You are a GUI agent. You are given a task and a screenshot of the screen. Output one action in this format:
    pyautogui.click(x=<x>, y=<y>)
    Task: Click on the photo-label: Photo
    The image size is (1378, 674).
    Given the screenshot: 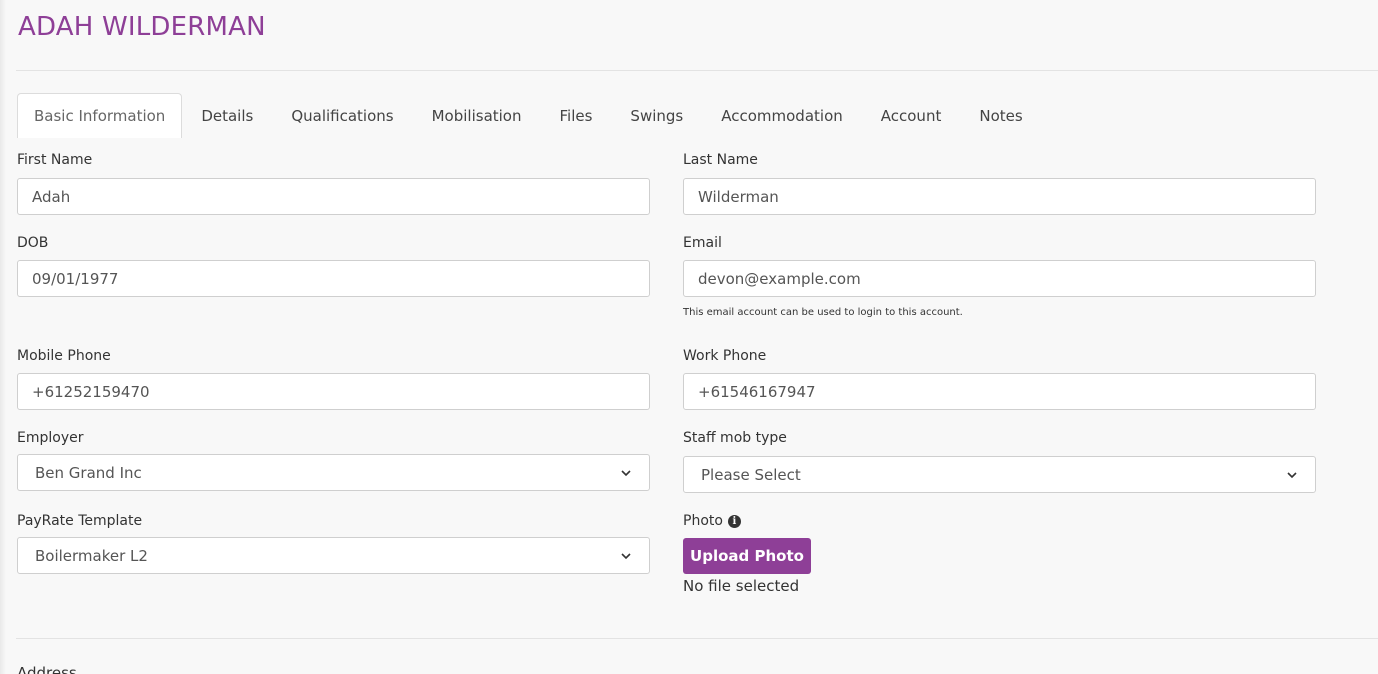 What is the action you would take?
    pyautogui.click(x=703, y=521)
    